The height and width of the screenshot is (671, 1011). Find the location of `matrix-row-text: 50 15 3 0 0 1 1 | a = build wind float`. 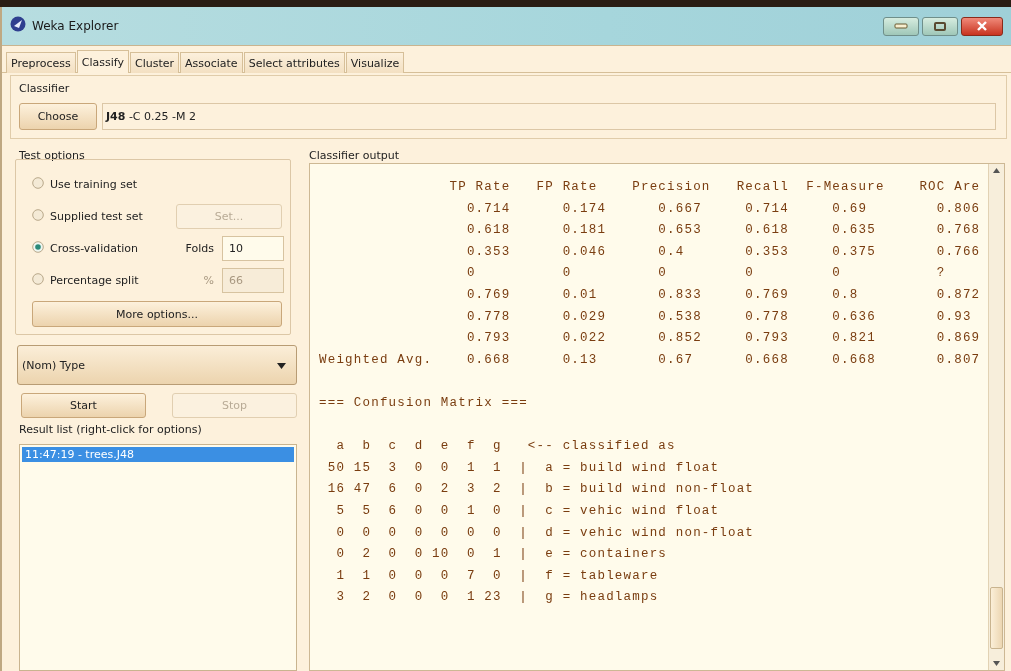

matrix-row-text: 50 15 3 0 0 1 1 | a = build wind float is located at coordinates (523, 468).